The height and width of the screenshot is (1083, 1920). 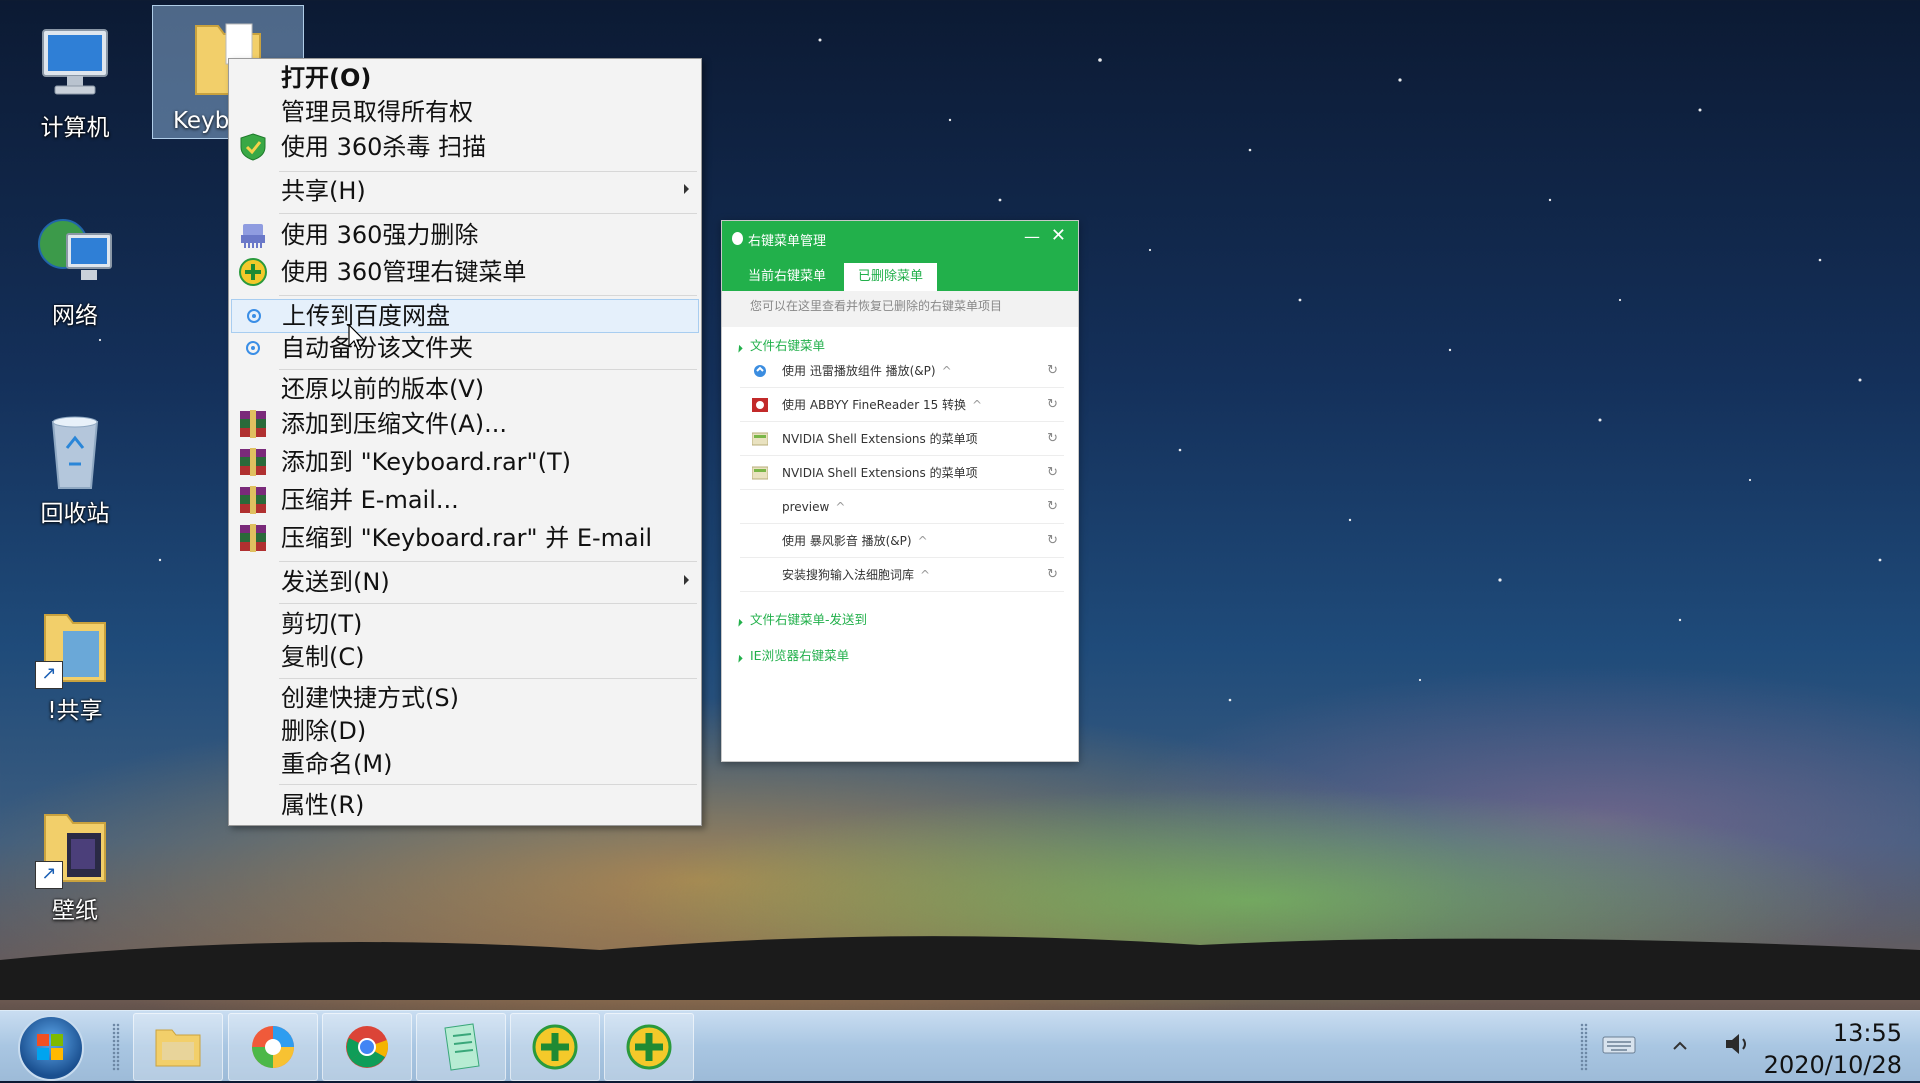 I want to click on row-label: NVIDIA Shell Extensions 的菜单项, so click(x=880, y=473).